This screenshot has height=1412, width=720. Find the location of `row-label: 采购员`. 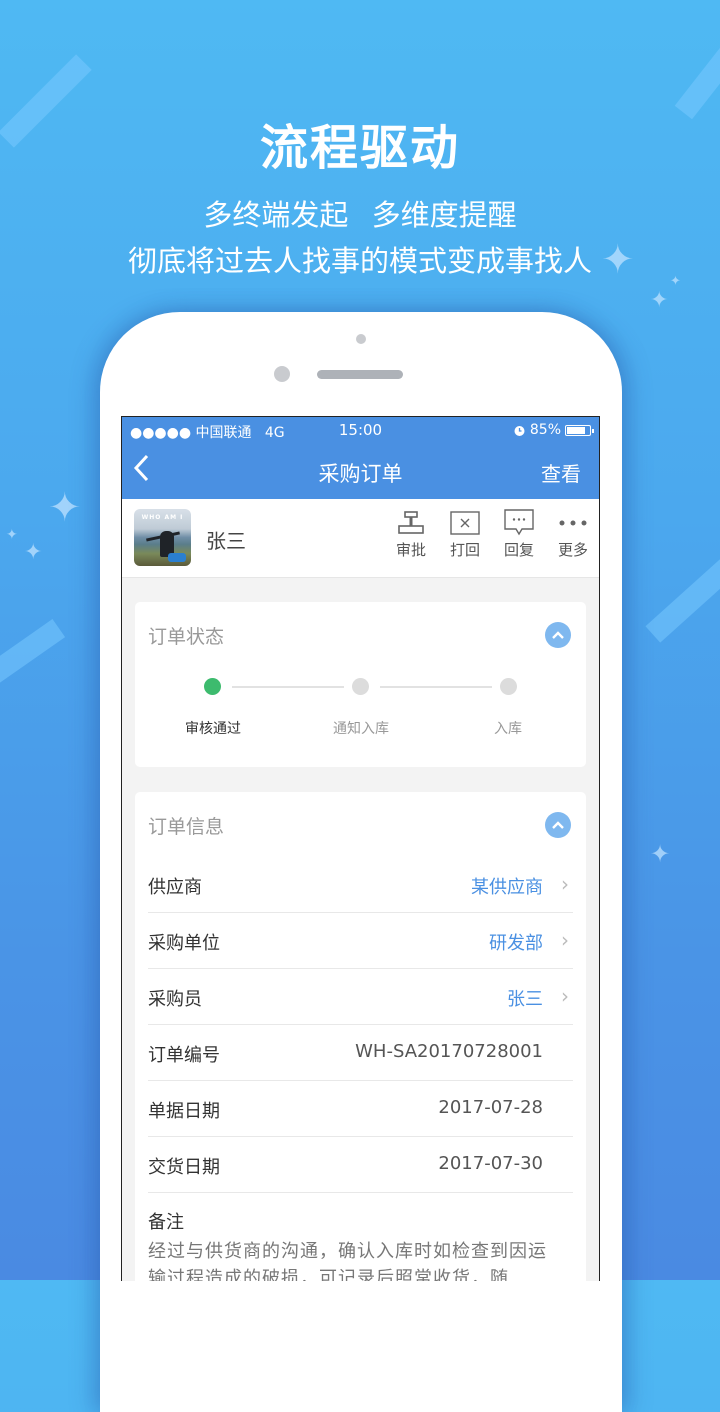

row-label: 采购员 is located at coordinates (175, 999).